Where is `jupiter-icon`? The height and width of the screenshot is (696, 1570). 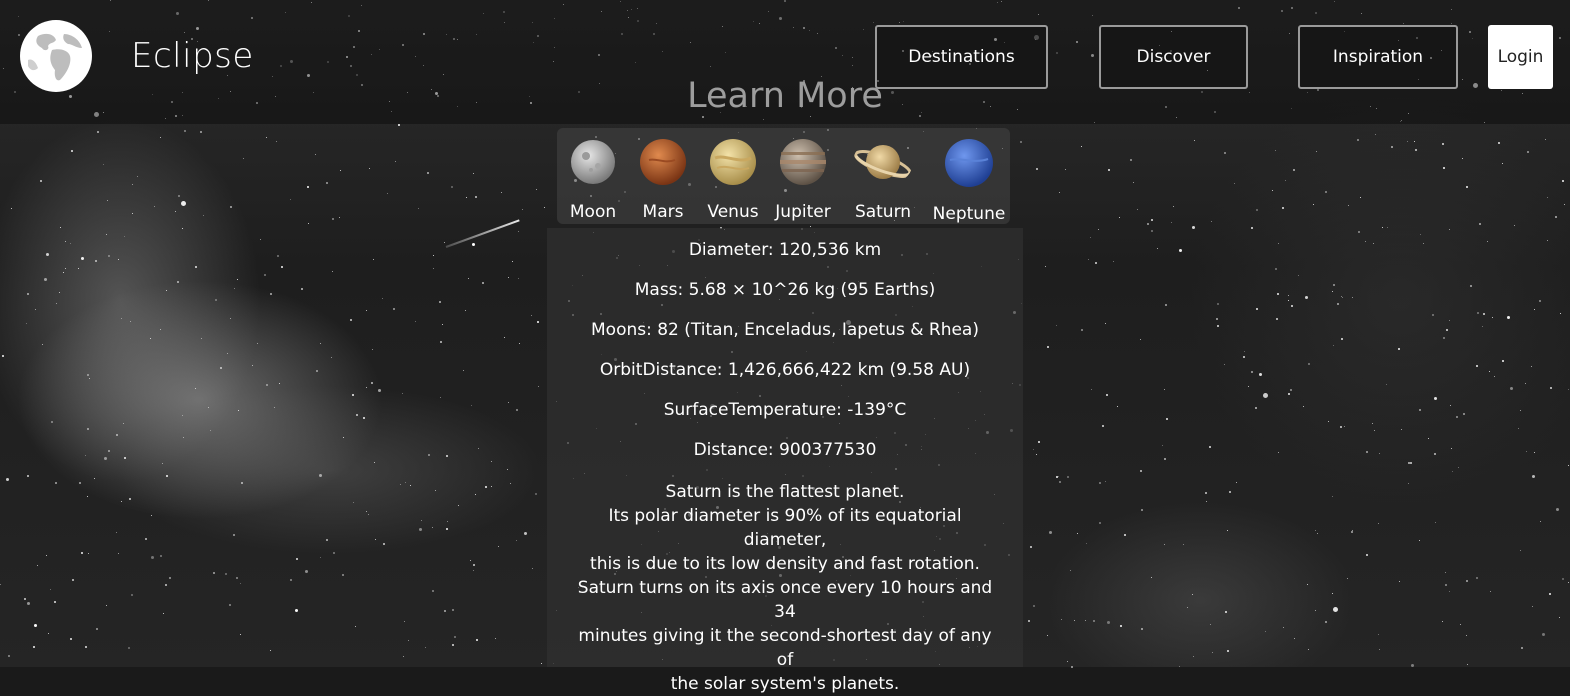
jupiter-icon is located at coordinates (803, 162).